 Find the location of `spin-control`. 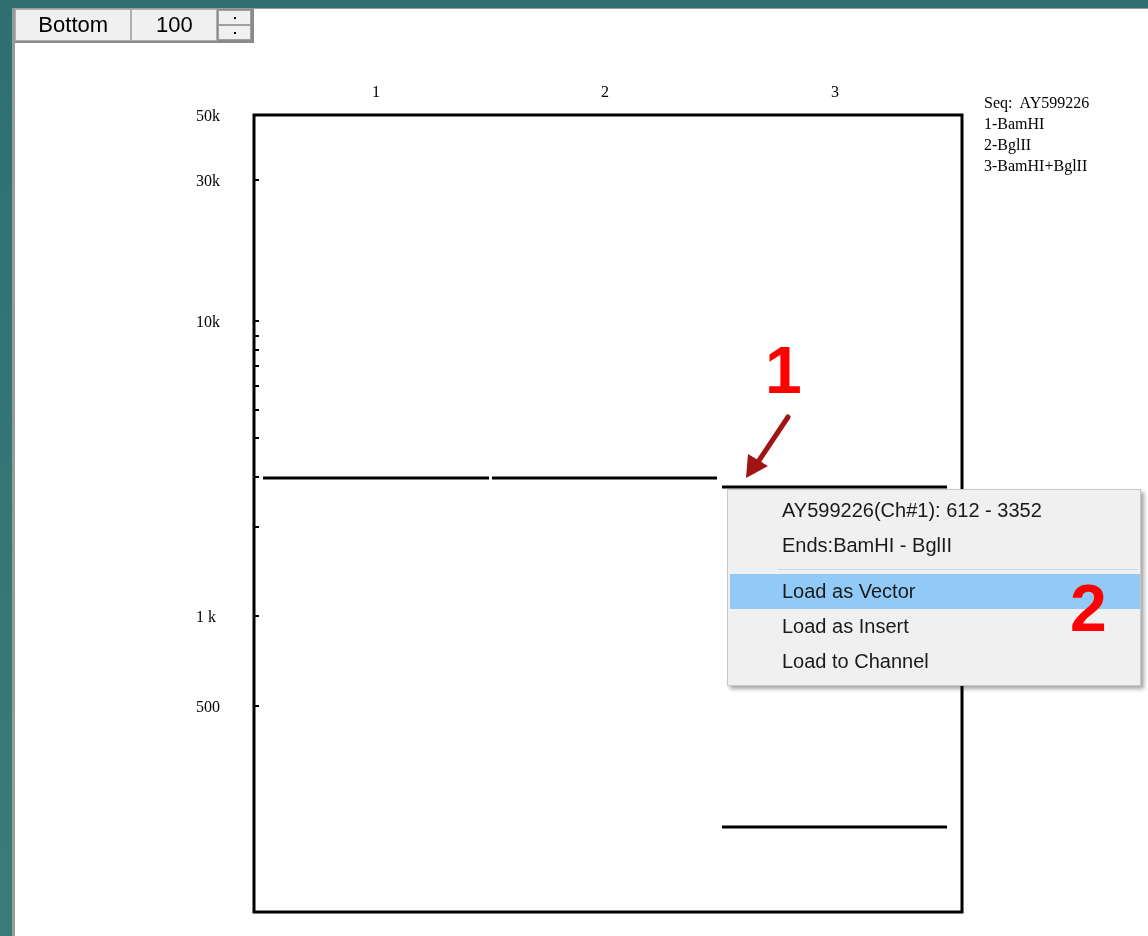

spin-control is located at coordinates (234, 25).